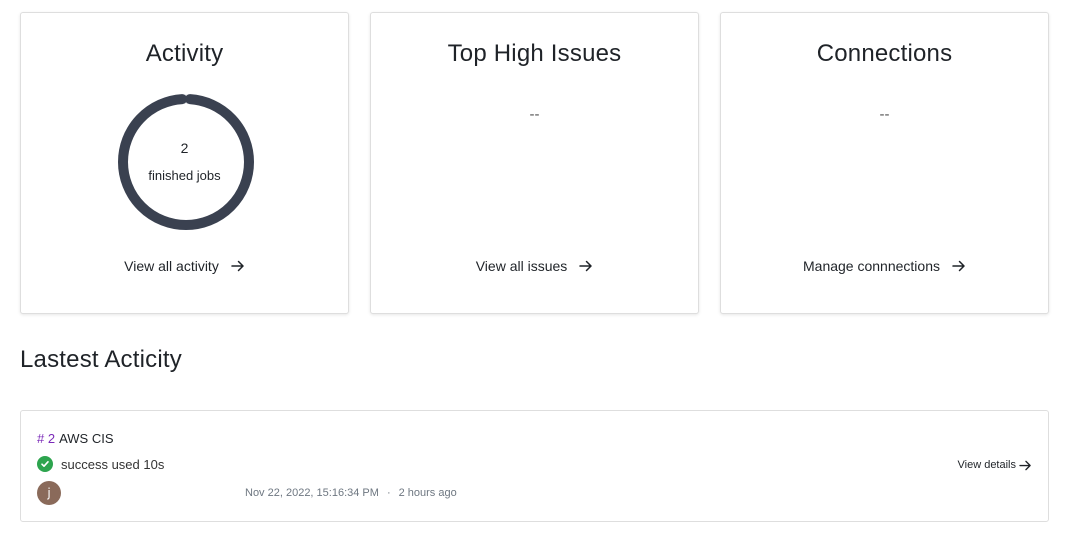 This screenshot has height=544, width=1068. What do you see at coordinates (987, 465) in the screenshot?
I see `view-details-label: View details` at bounding box center [987, 465].